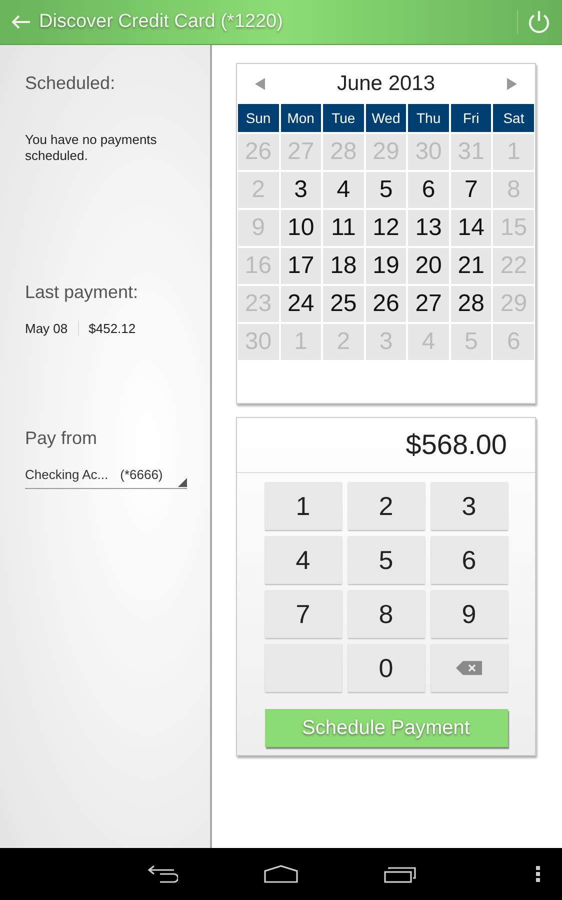 This screenshot has width=562, height=900. What do you see at coordinates (386, 190) in the screenshot?
I see `calendar-day: 5` at bounding box center [386, 190].